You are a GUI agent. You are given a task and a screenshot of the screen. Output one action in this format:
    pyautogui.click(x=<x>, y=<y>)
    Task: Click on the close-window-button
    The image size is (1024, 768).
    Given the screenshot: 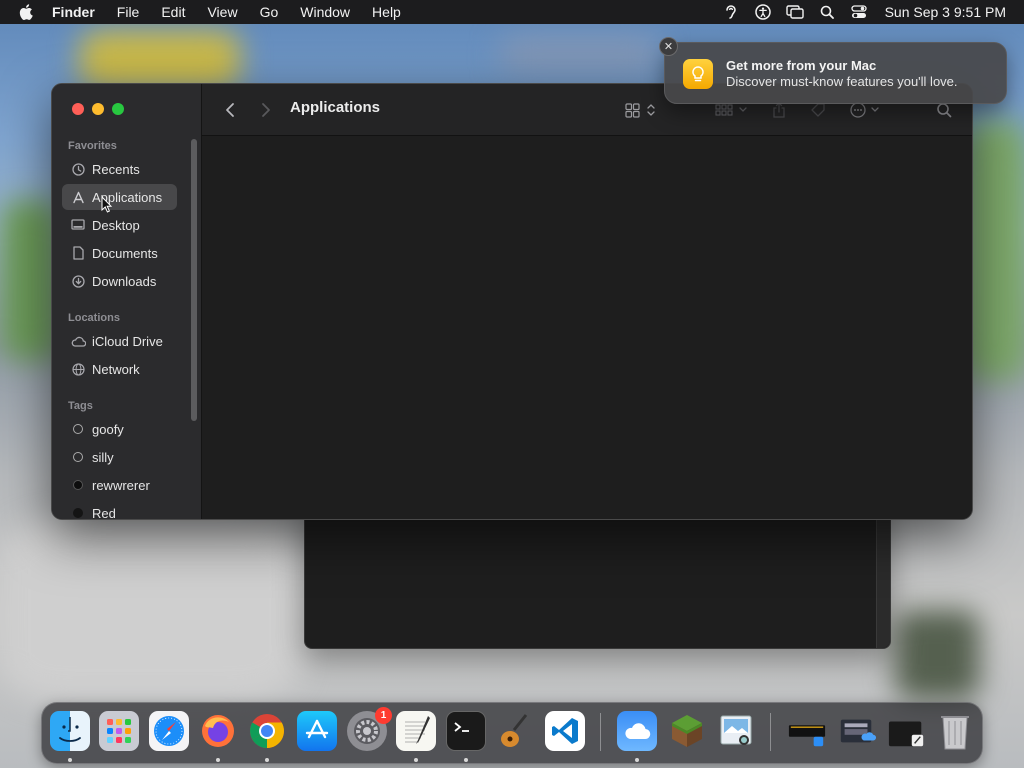 What is the action you would take?
    pyautogui.click(x=78, y=109)
    